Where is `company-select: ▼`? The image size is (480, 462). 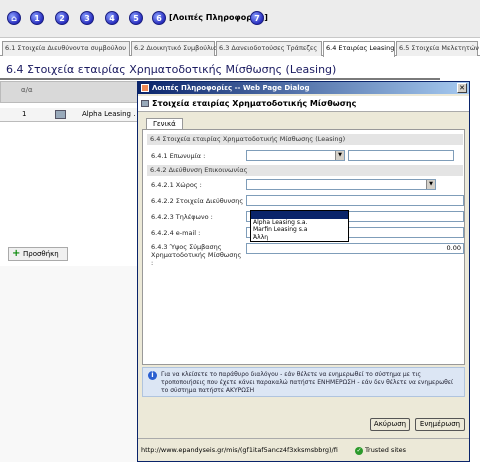
company-select: ▼ is located at coordinates (295, 155).